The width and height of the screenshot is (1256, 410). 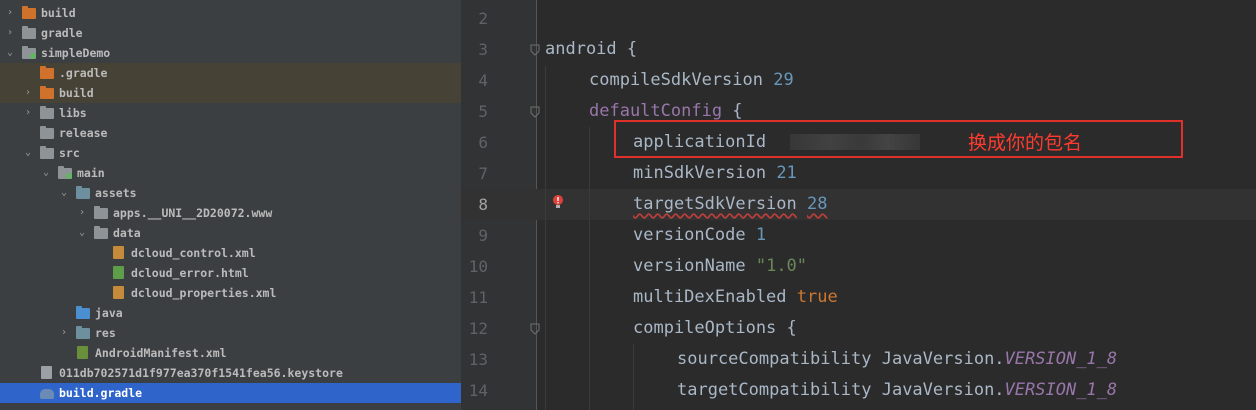 I want to click on tree-item-label: src, so click(x=69, y=153).